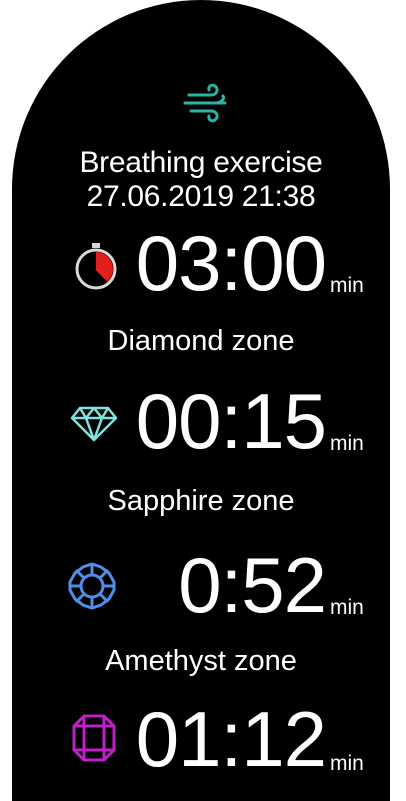 This screenshot has width=406, height=801. Describe the element at coordinates (201, 661) in the screenshot. I see `amethyst-zone-label: Amethyst zone` at that location.